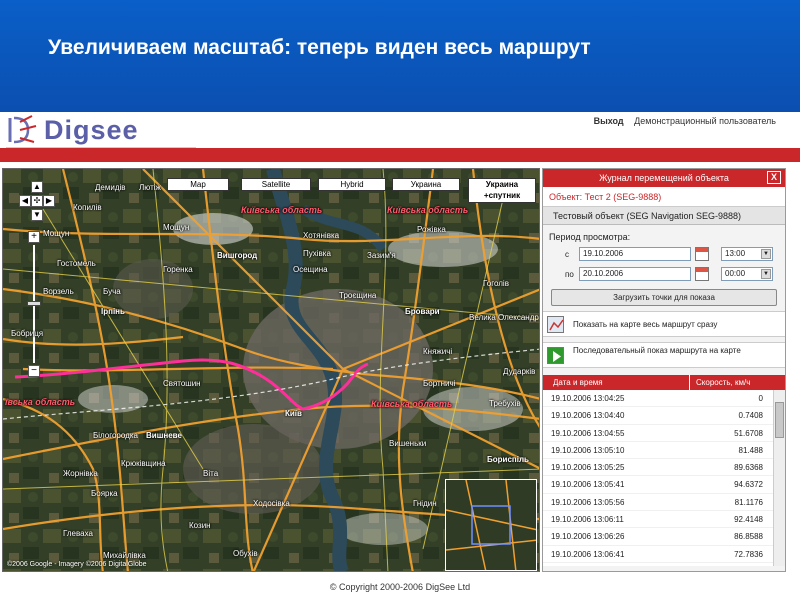 The height and width of the screenshot is (600, 800). Describe the element at coordinates (779, 478) in the screenshot. I see `table-scrollbar` at that location.